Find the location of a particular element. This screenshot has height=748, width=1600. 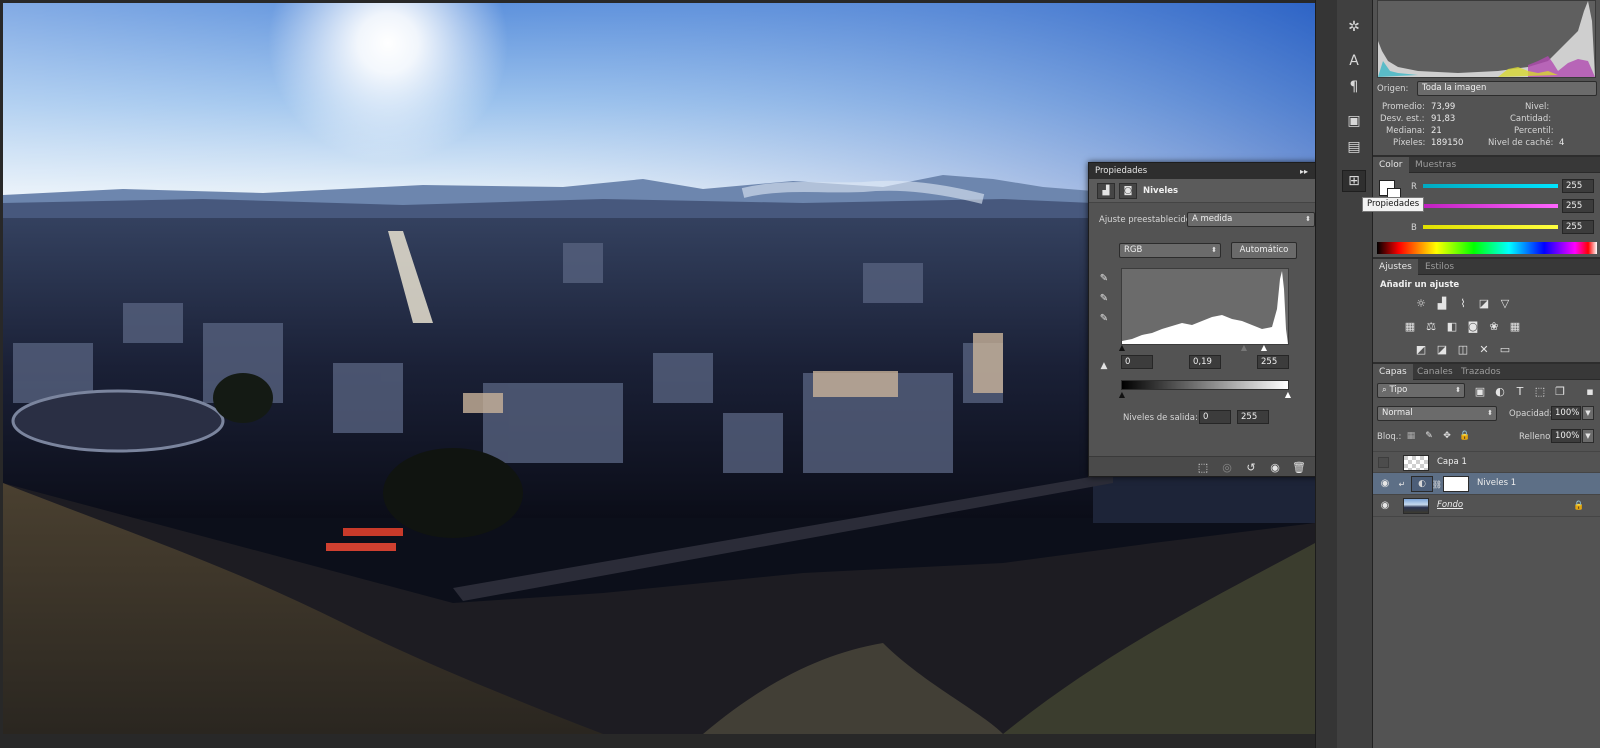

levels-histogram is located at coordinates (1205, 306).